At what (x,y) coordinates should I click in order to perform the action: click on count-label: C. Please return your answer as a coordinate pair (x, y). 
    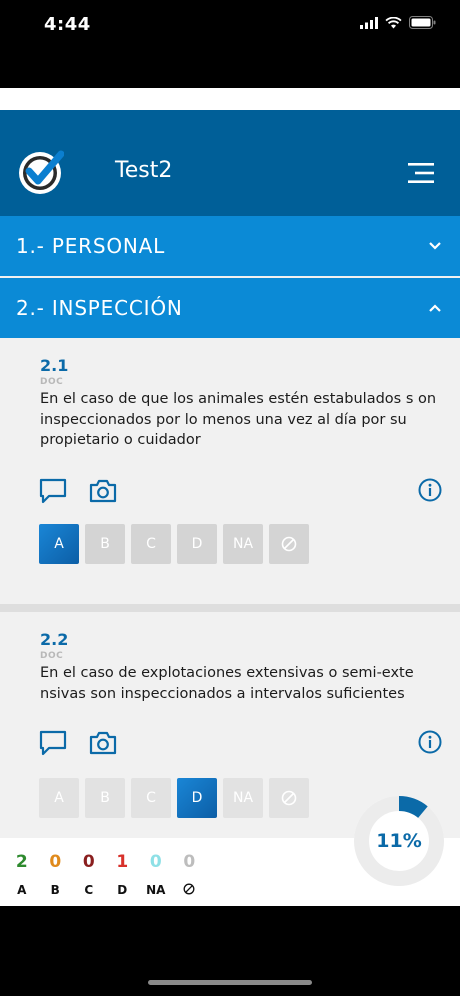
    Looking at the image, I should click on (89, 890).